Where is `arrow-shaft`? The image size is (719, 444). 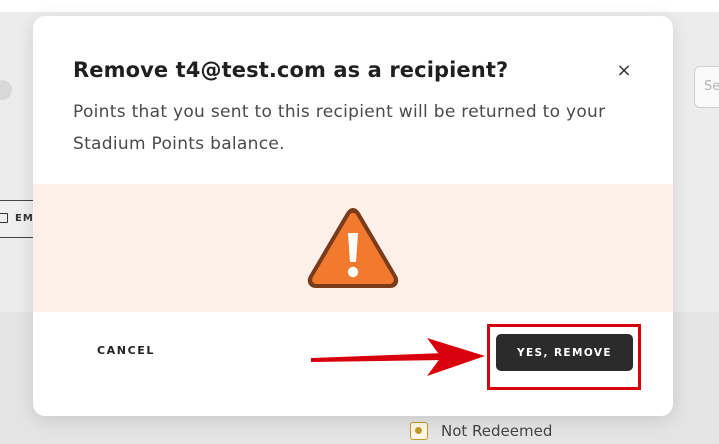 arrow-shaft is located at coordinates (378, 357).